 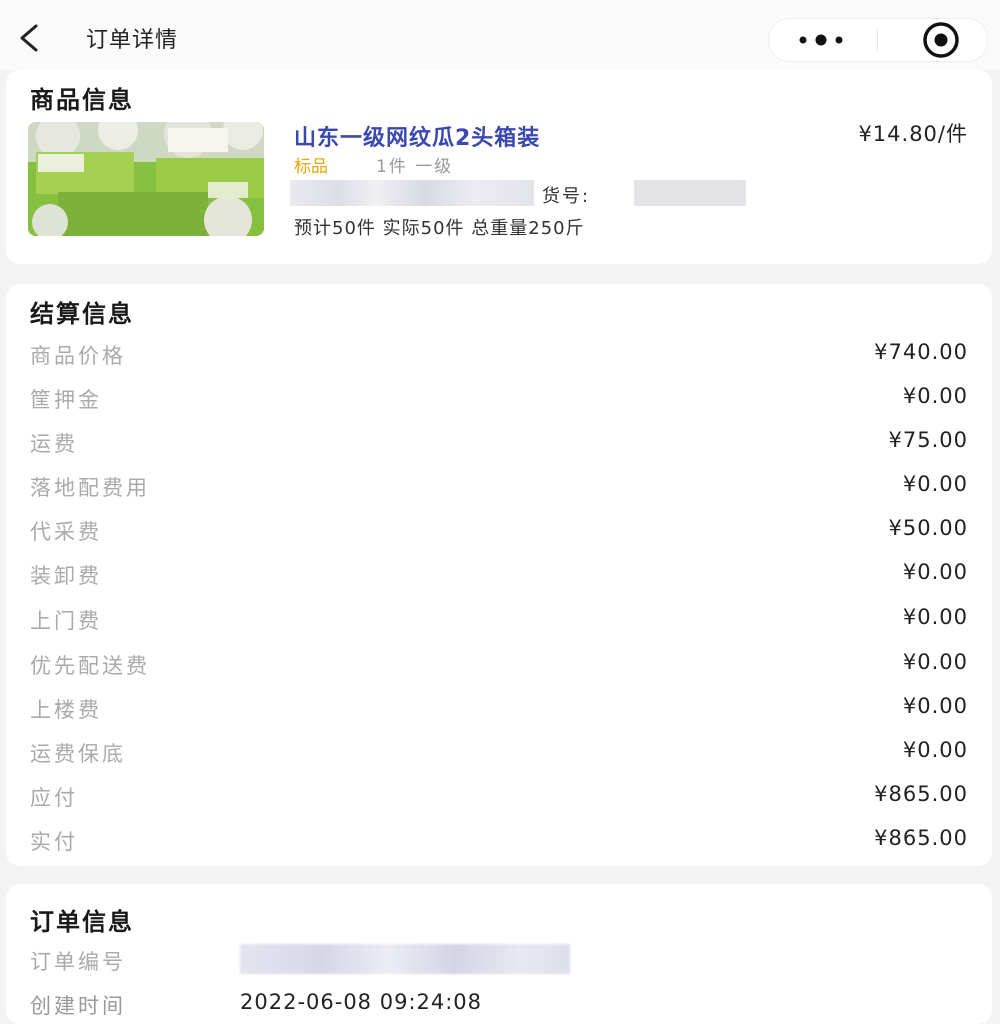 What do you see at coordinates (566, 196) in the screenshot?
I see `item-number-label: 货号:` at bounding box center [566, 196].